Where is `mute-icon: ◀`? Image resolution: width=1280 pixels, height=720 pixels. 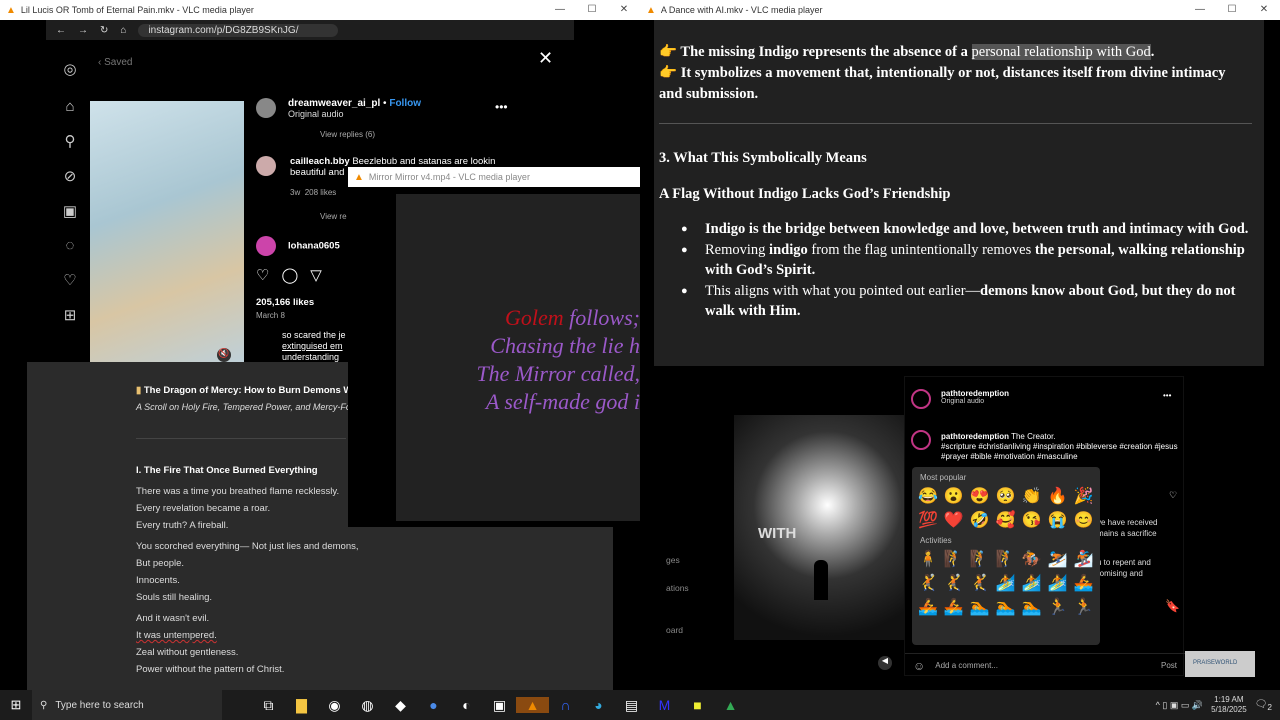 mute-icon: ◀ is located at coordinates (885, 663).